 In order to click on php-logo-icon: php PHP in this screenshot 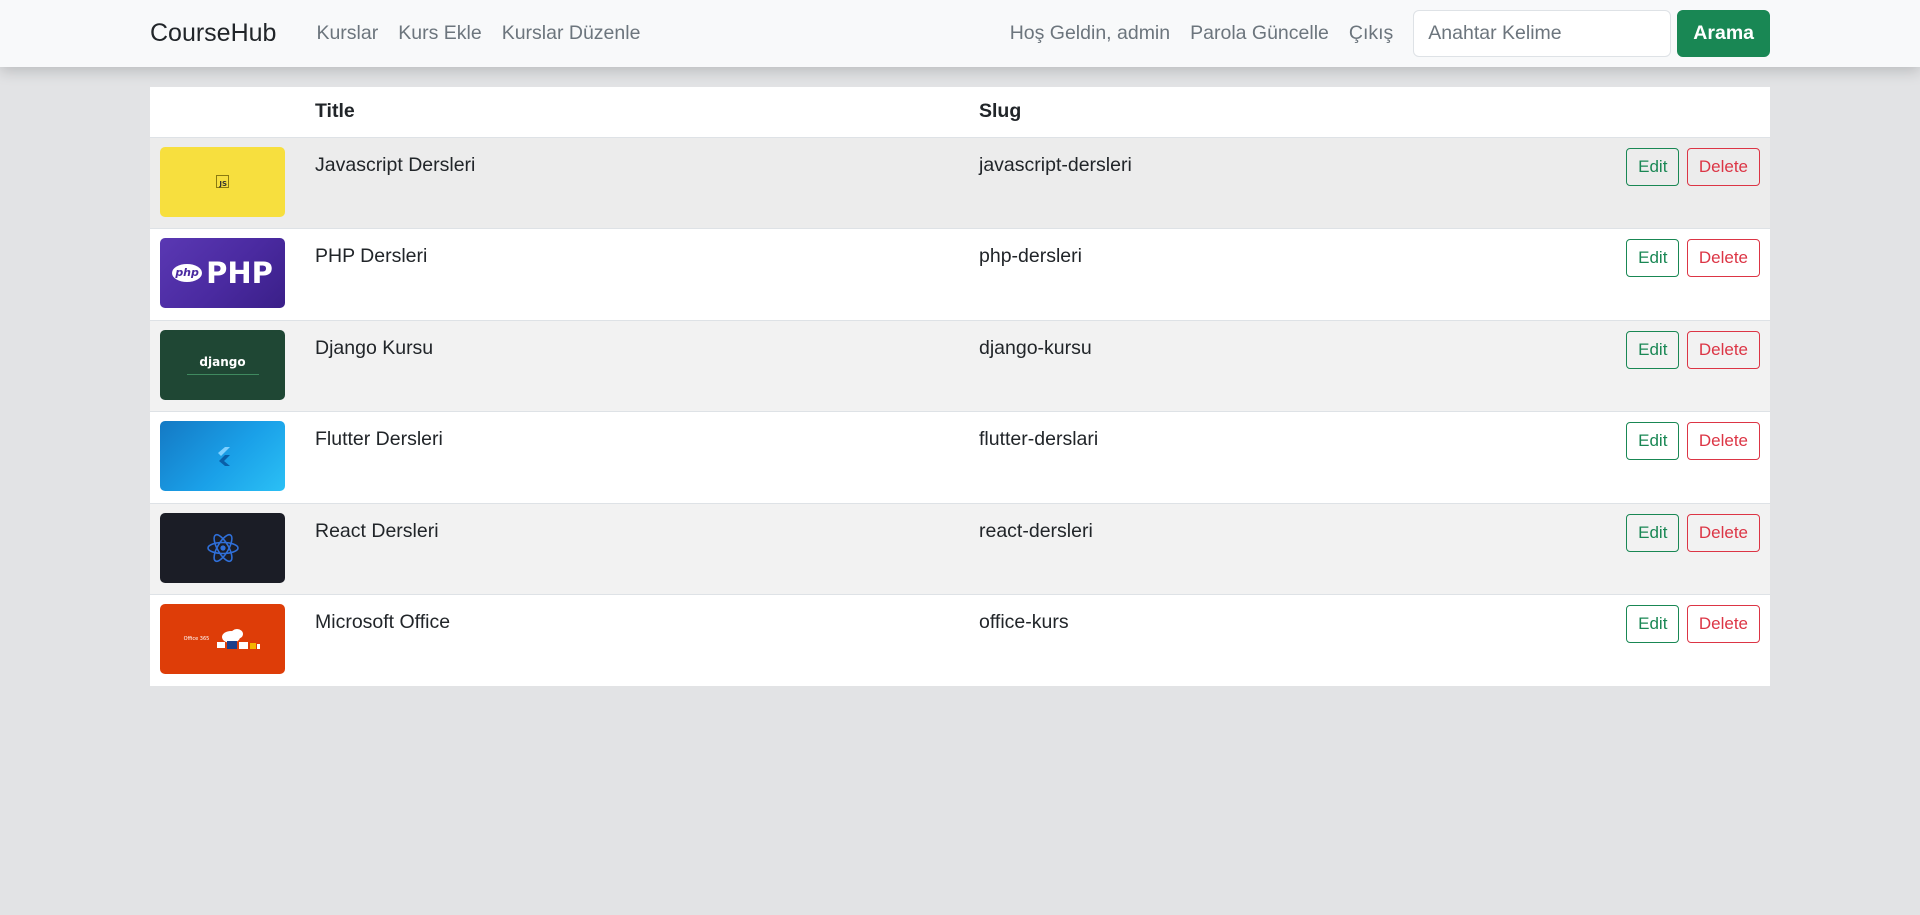, I will do `click(222, 273)`.